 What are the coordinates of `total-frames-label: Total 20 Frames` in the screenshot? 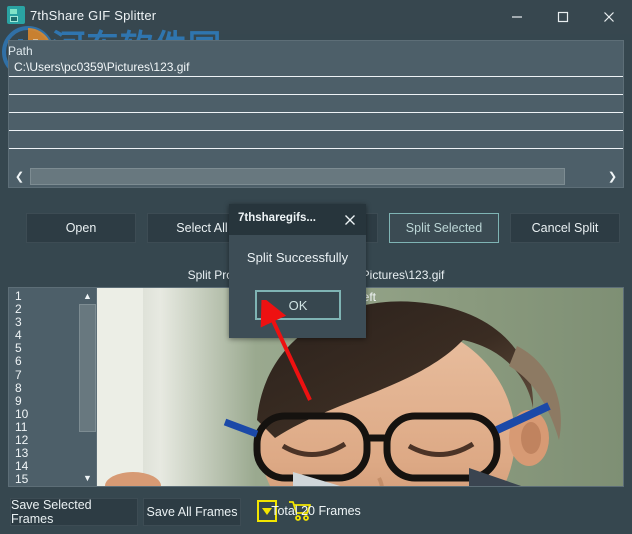 It's located at (316, 511).